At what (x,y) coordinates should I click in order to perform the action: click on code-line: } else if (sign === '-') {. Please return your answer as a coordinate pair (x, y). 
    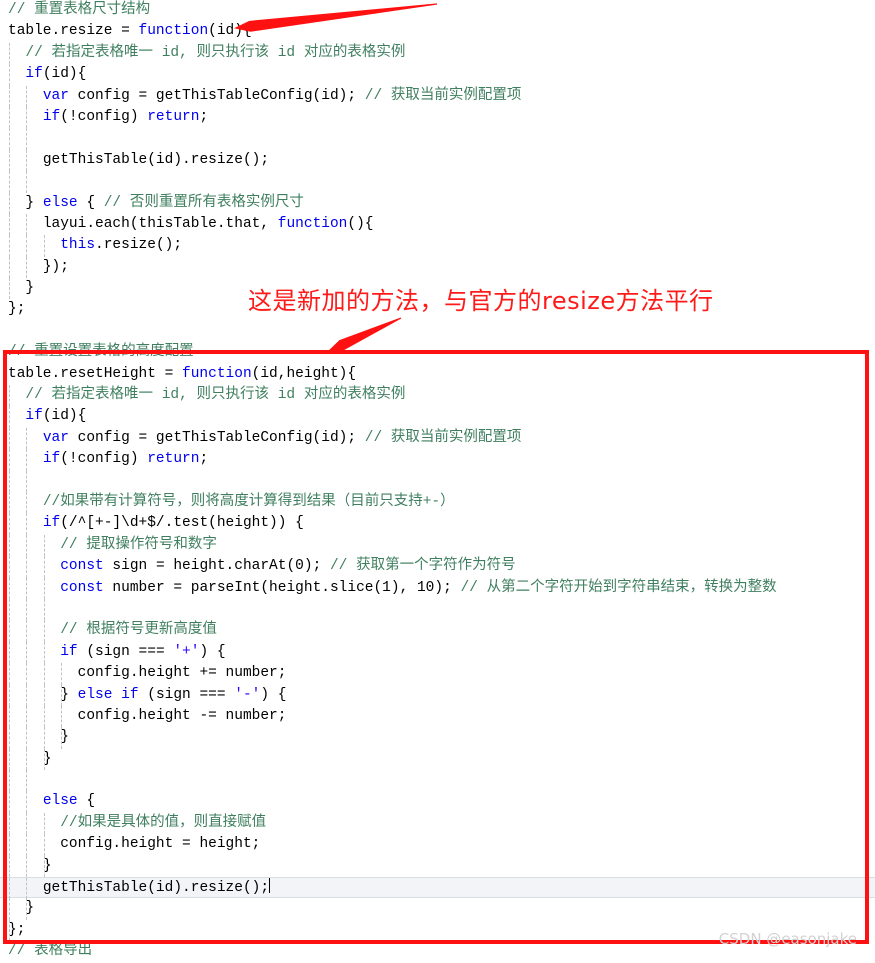
    Looking at the image, I should click on (437, 695).